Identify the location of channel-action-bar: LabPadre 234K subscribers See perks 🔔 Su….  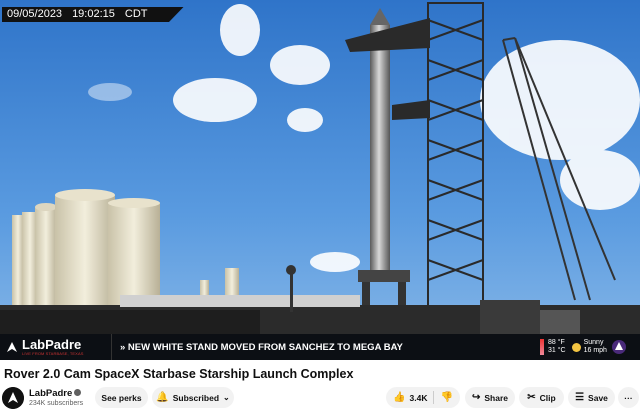
(320, 399).